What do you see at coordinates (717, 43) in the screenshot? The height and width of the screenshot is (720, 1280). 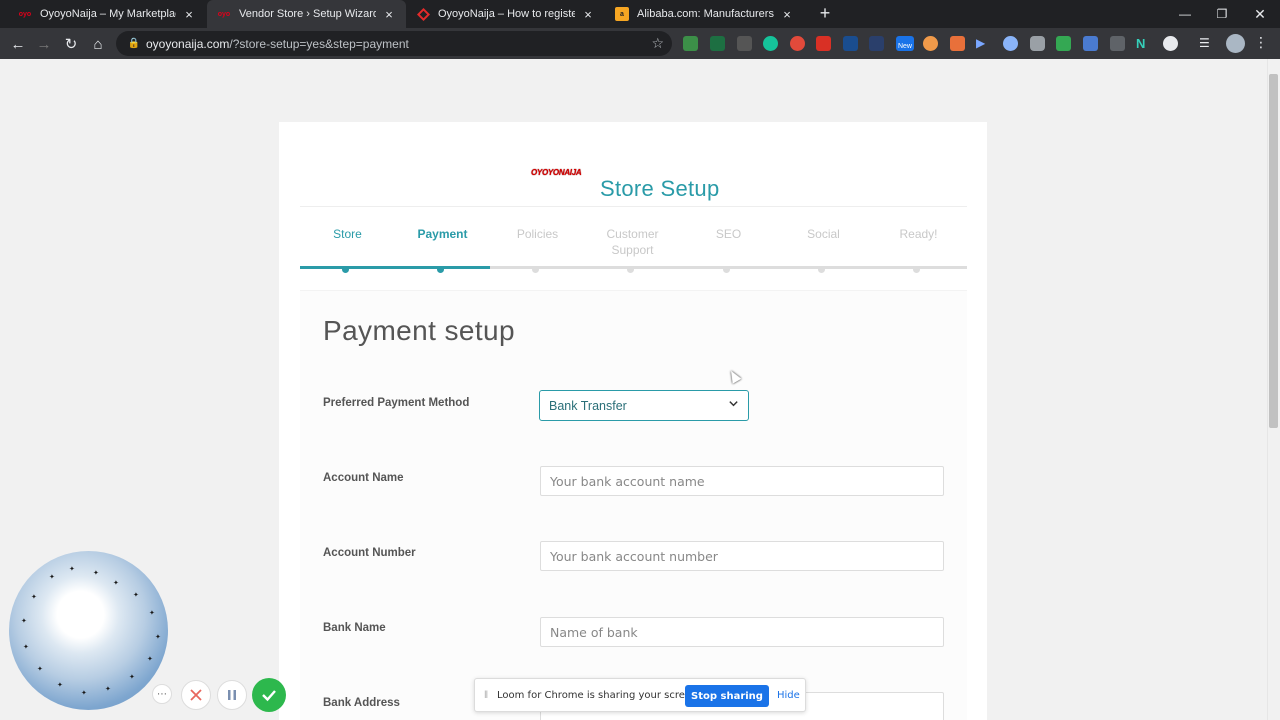 I see `excel-extension-icon` at bounding box center [717, 43].